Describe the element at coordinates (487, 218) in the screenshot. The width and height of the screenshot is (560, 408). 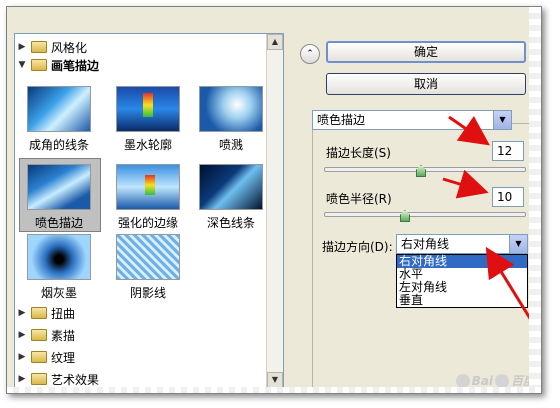
I see `annotation-arrows` at that location.